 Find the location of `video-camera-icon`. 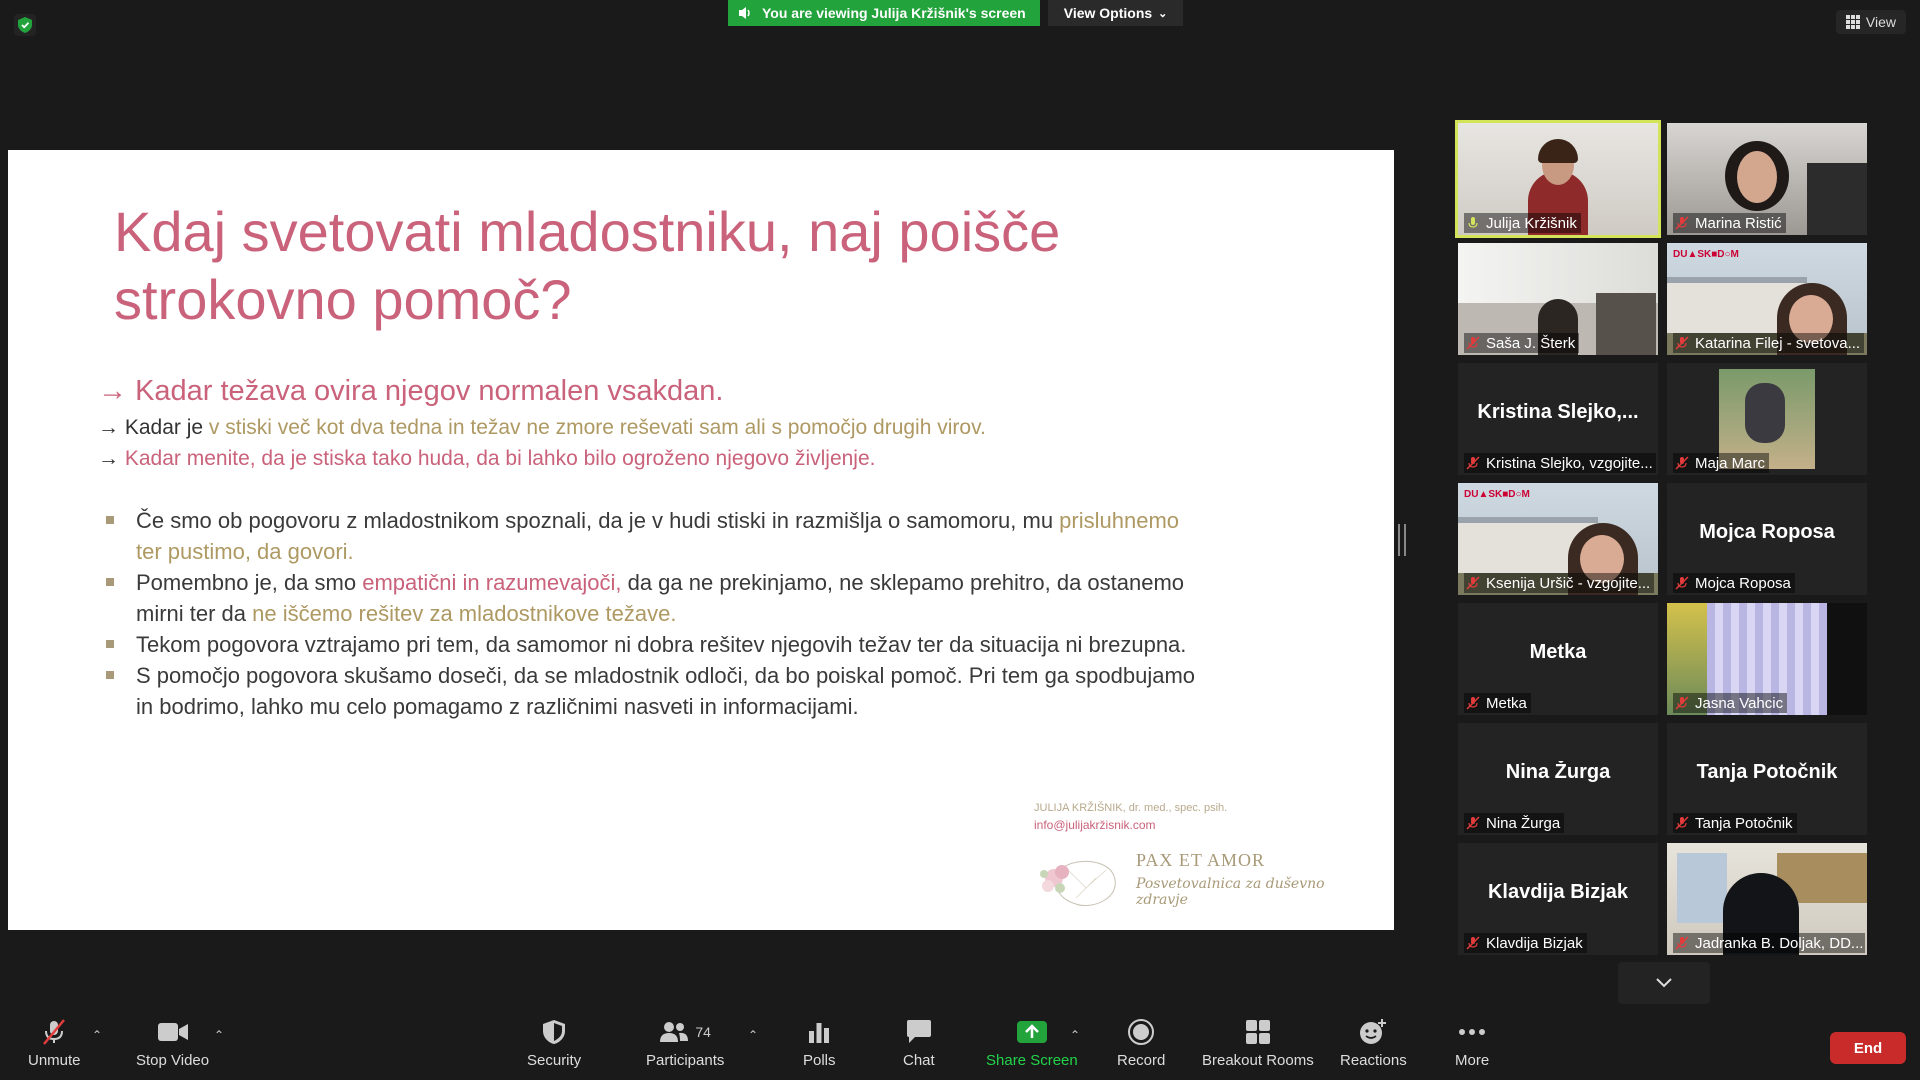

video-camera-icon is located at coordinates (172, 1032).